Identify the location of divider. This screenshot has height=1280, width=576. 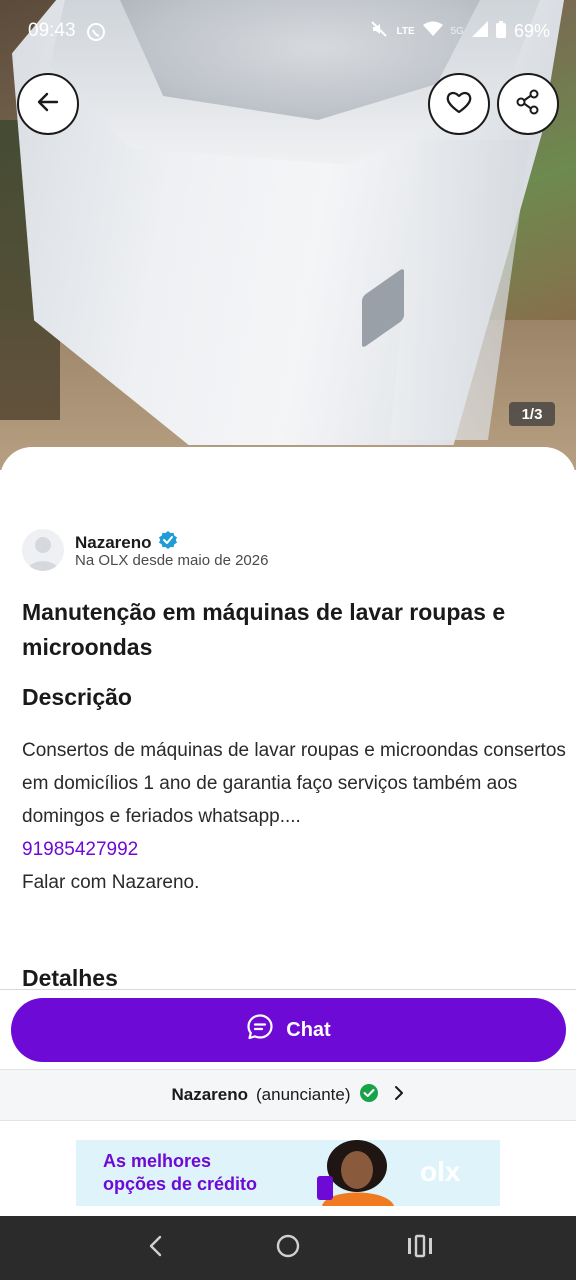
(288, 989).